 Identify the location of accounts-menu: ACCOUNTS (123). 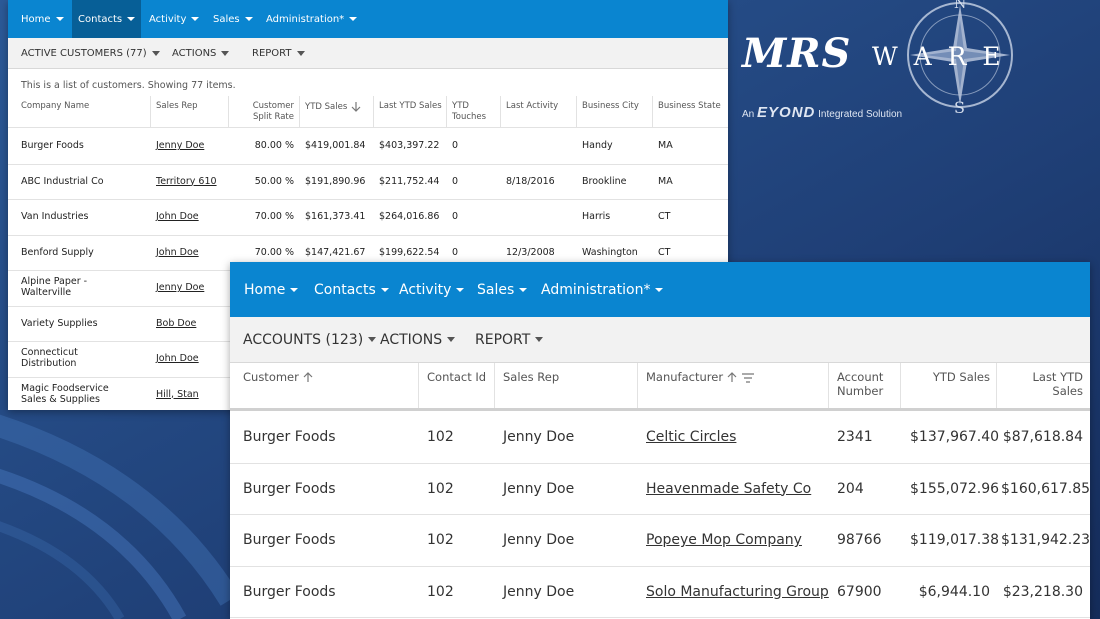
(310, 339).